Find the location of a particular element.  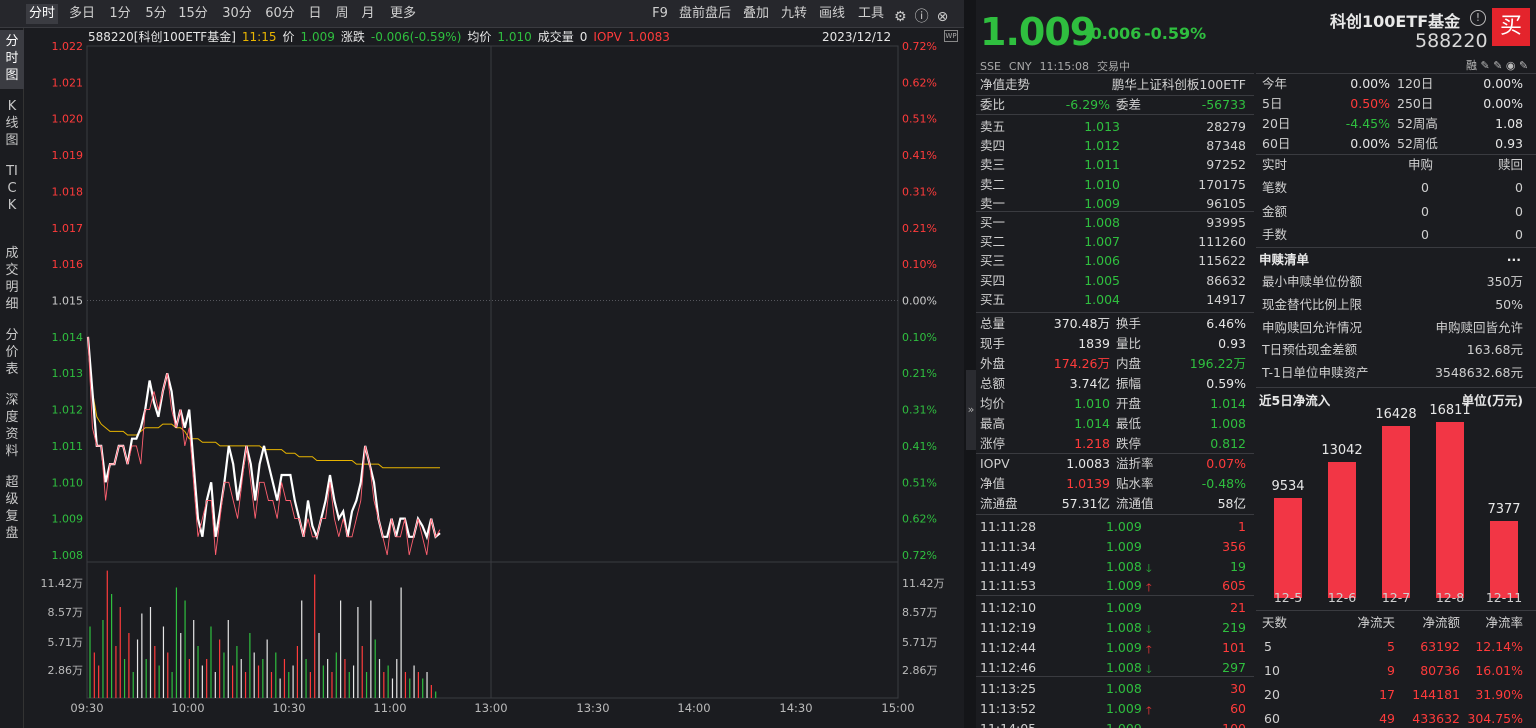

inflow-date-label: 12-11 is located at coordinates (1504, 597).